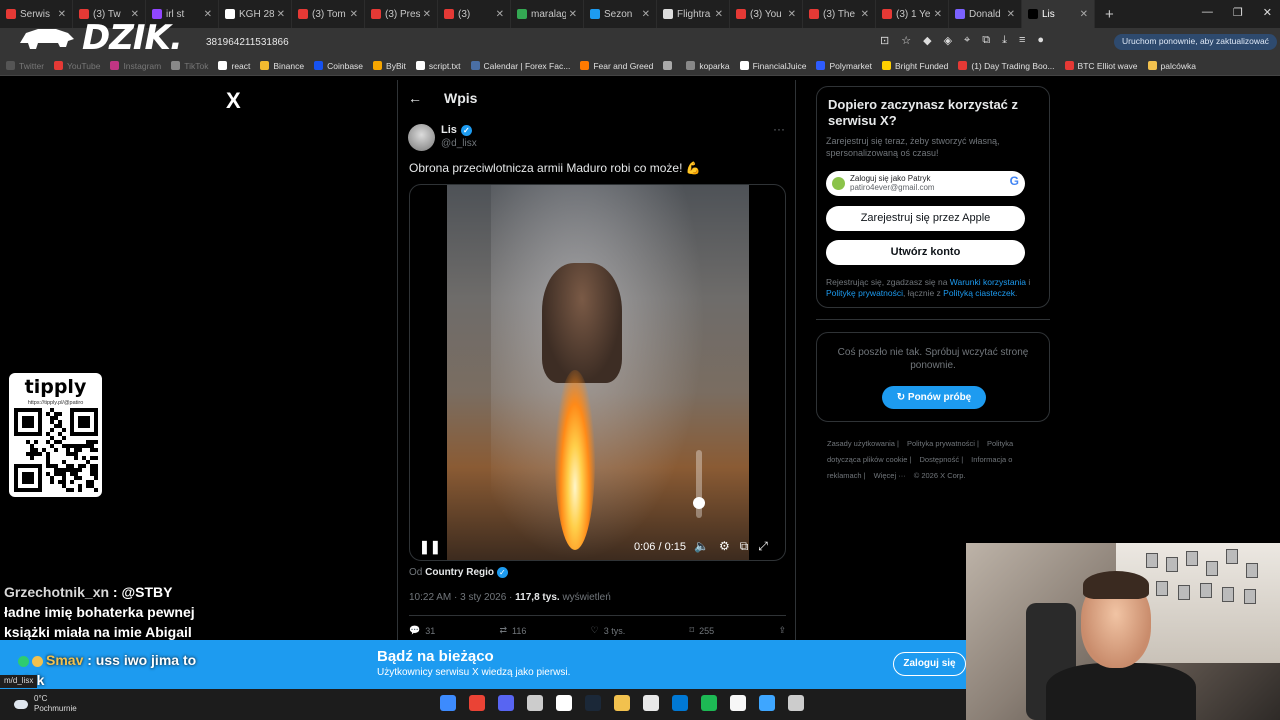 The width and height of the screenshot is (1280, 720). What do you see at coordinates (401, 14) in the screenshot?
I see `browser-tab: (3) Pres ✕` at bounding box center [401, 14].